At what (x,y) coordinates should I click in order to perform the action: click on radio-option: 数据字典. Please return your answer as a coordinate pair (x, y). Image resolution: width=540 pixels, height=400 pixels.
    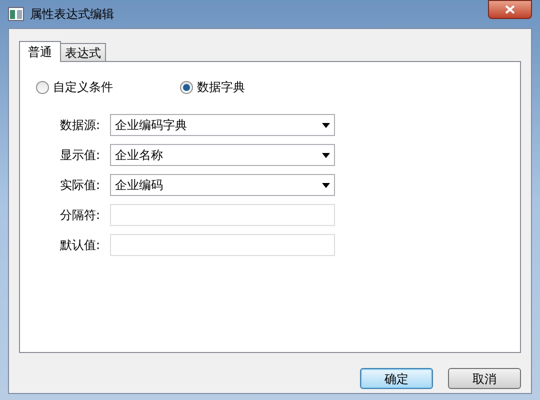
    Looking at the image, I should click on (252, 87).